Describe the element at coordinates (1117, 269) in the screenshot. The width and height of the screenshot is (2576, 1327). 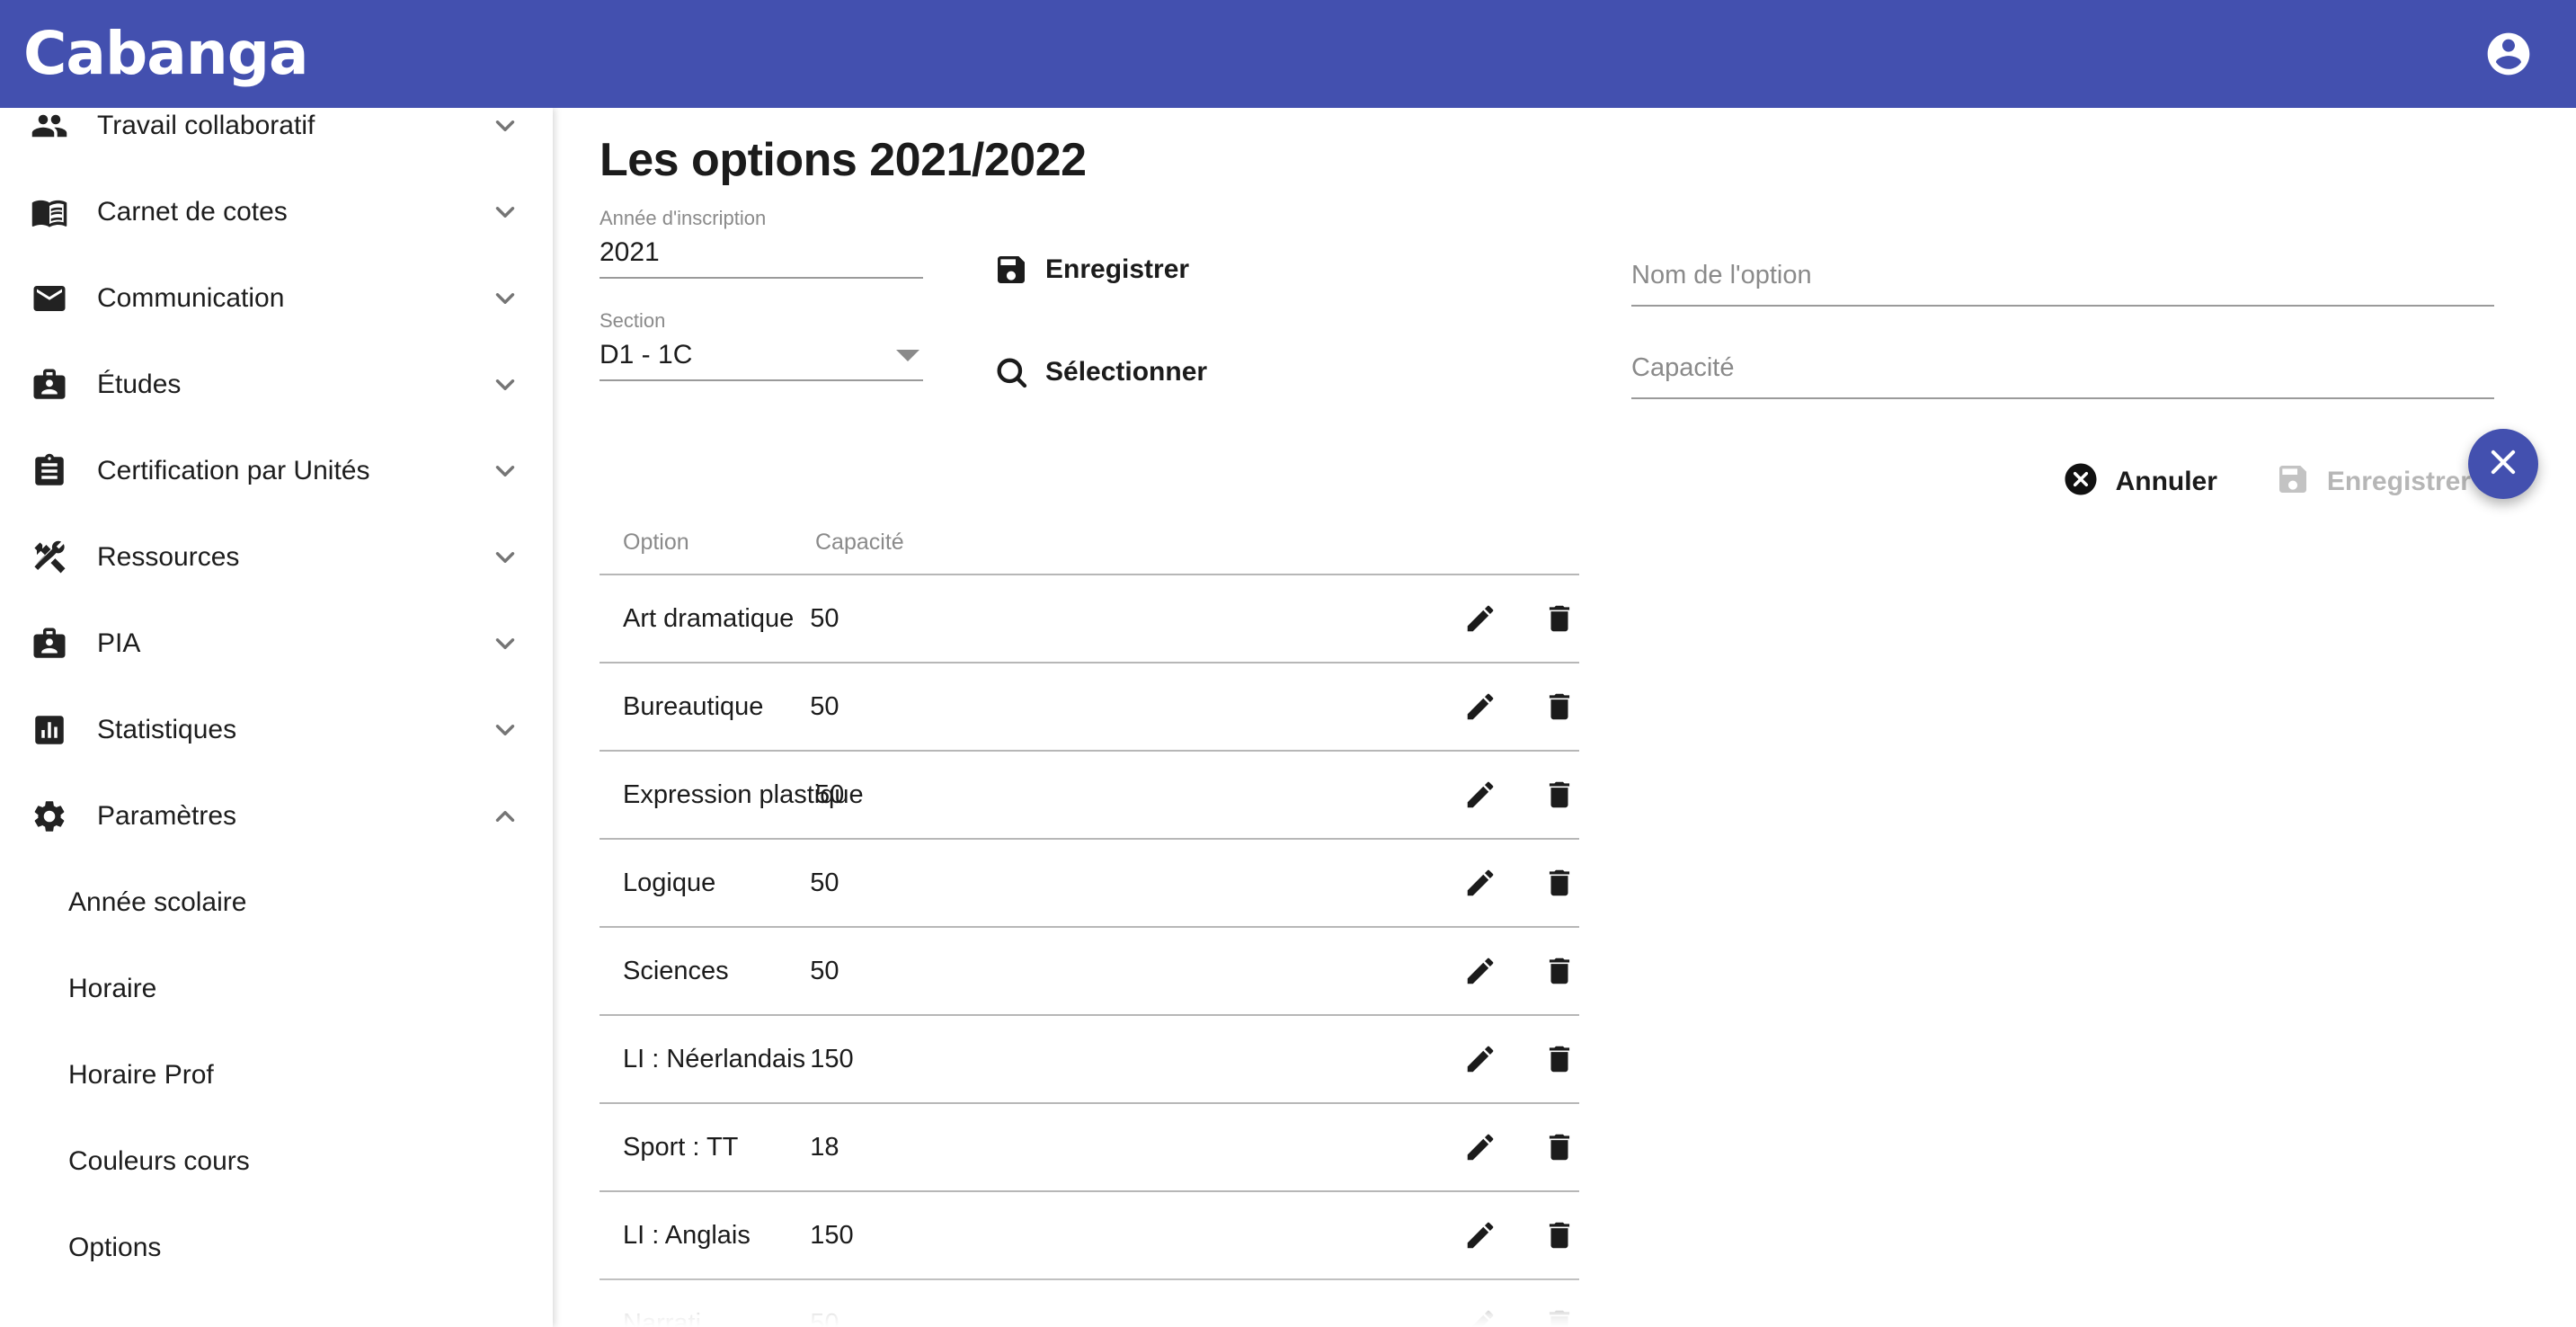
I see `enregistrer-label: Enregistrer` at that location.